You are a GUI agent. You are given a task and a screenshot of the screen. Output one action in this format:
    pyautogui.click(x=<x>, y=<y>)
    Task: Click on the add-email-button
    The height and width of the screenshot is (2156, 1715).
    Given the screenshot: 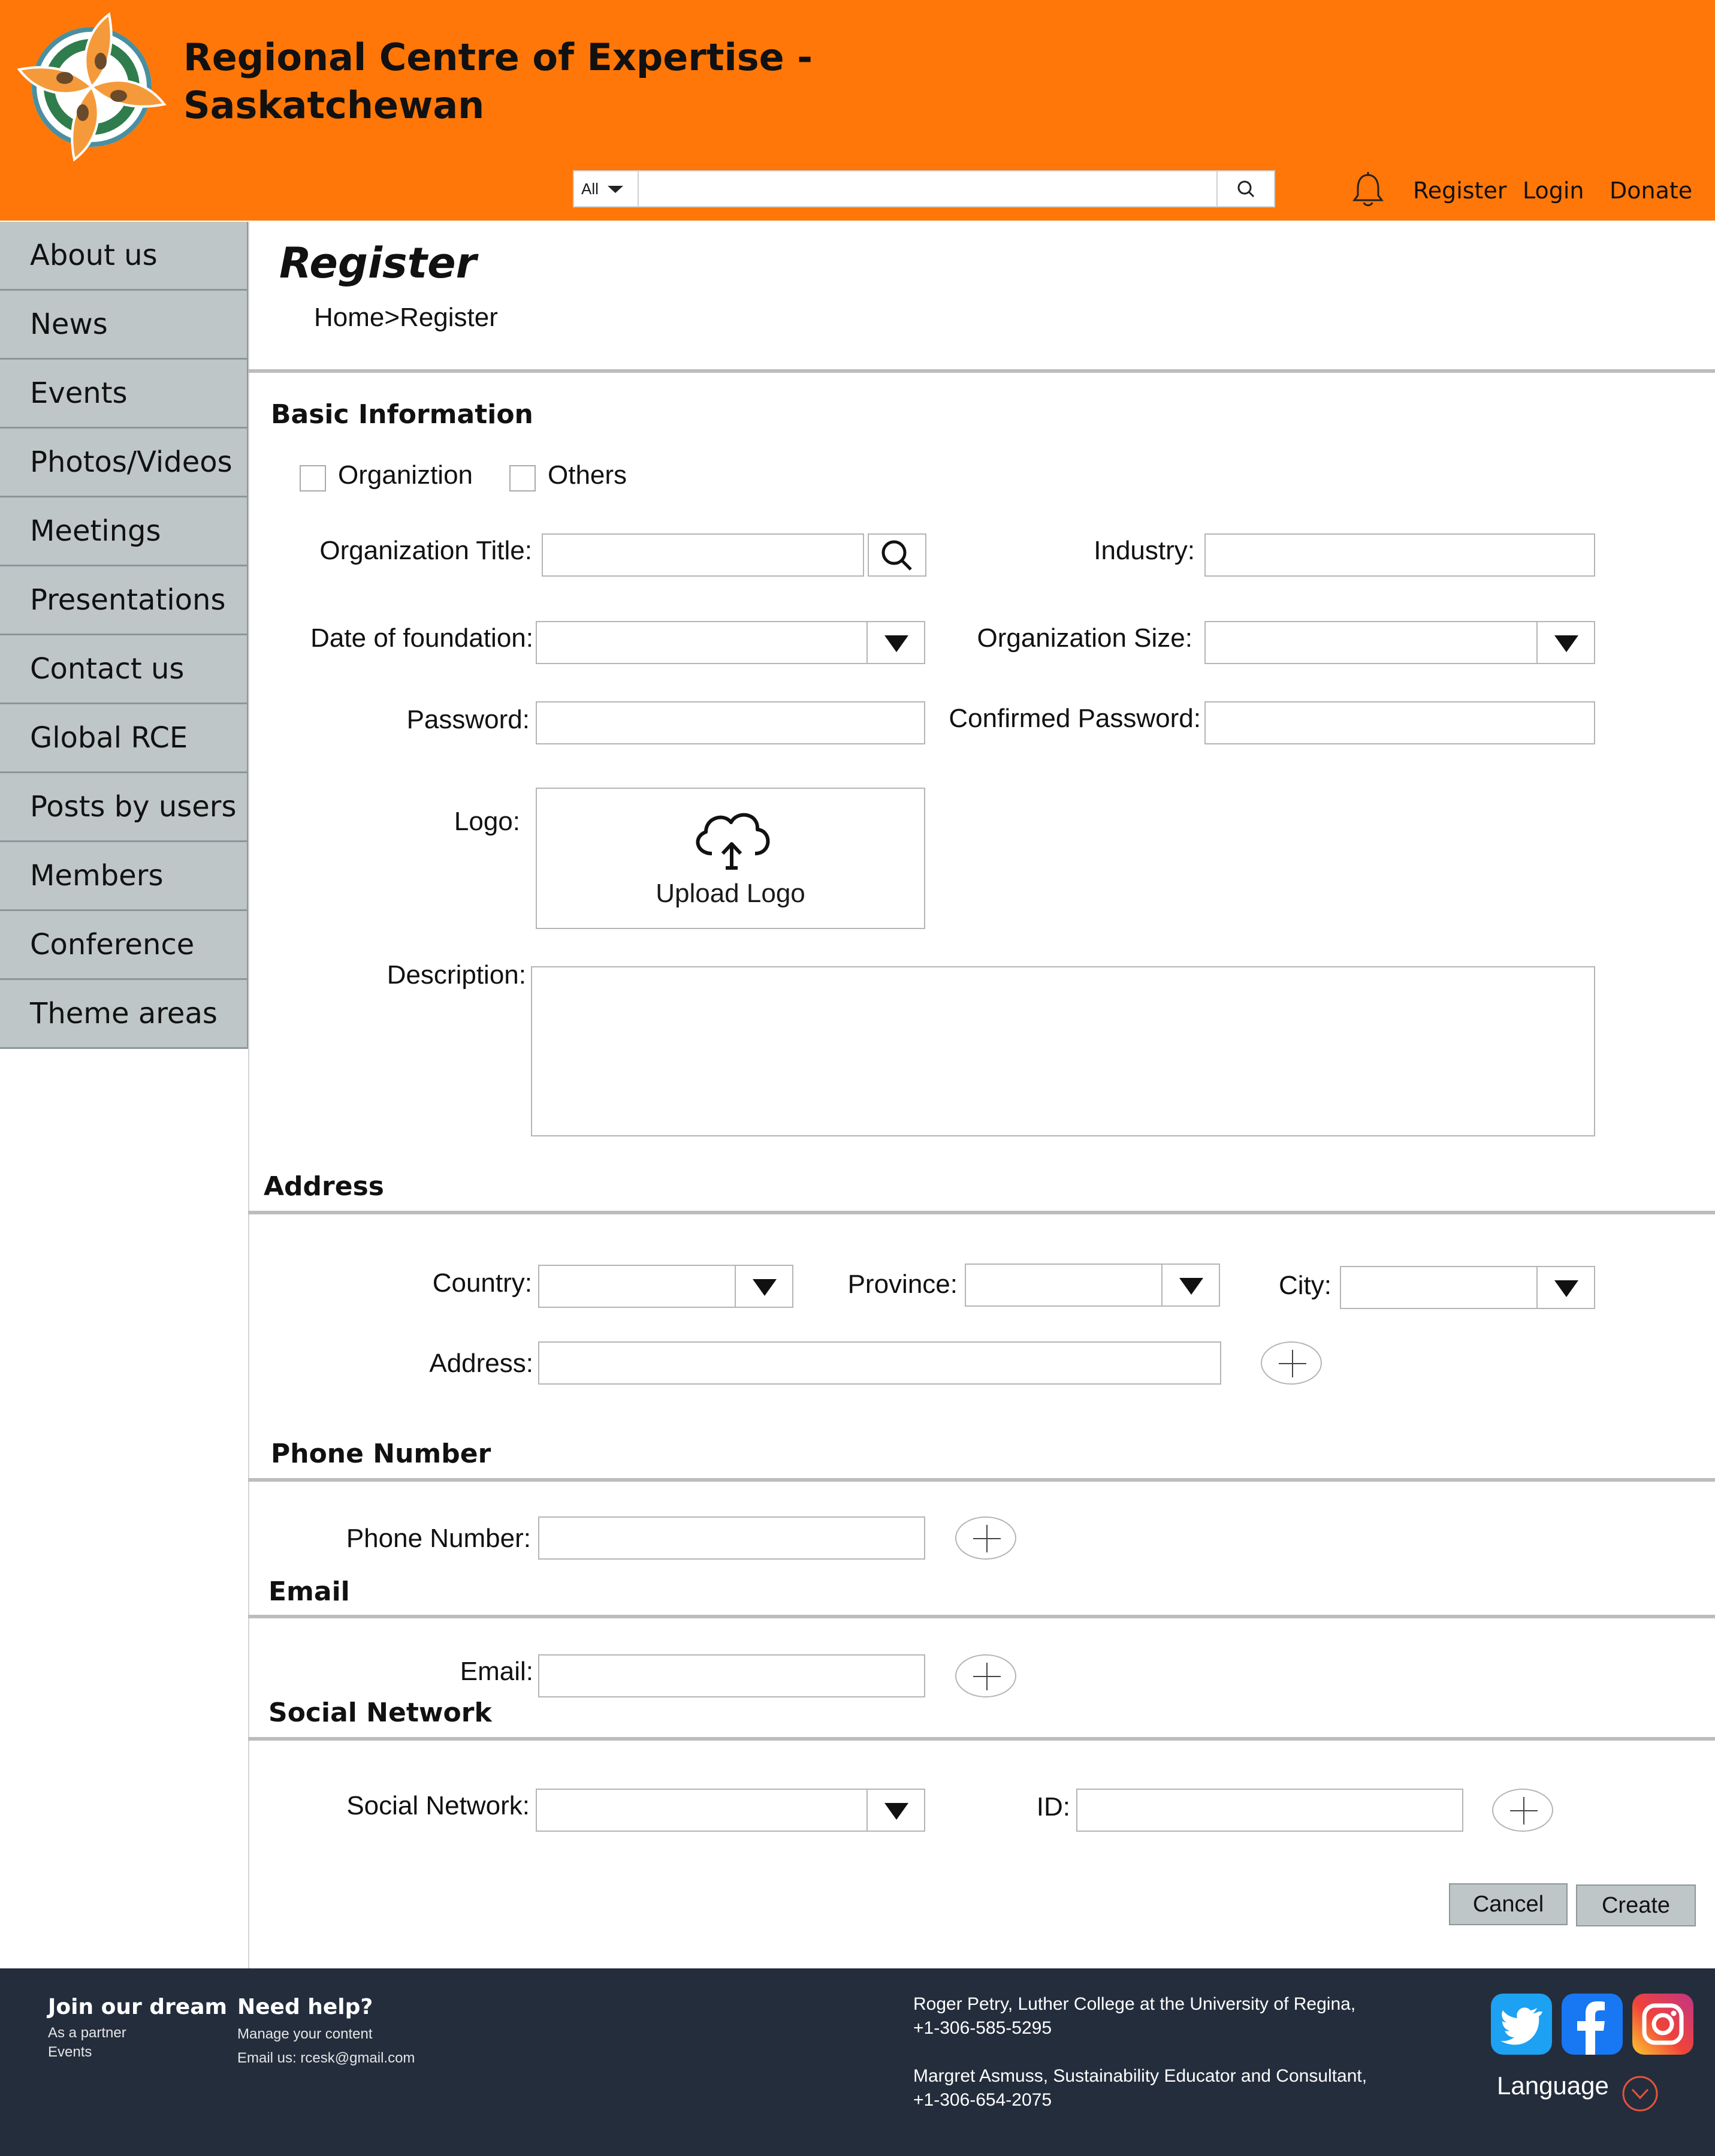 What is the action you would take?
    pyautogui.click(x=985, y=1675)
    